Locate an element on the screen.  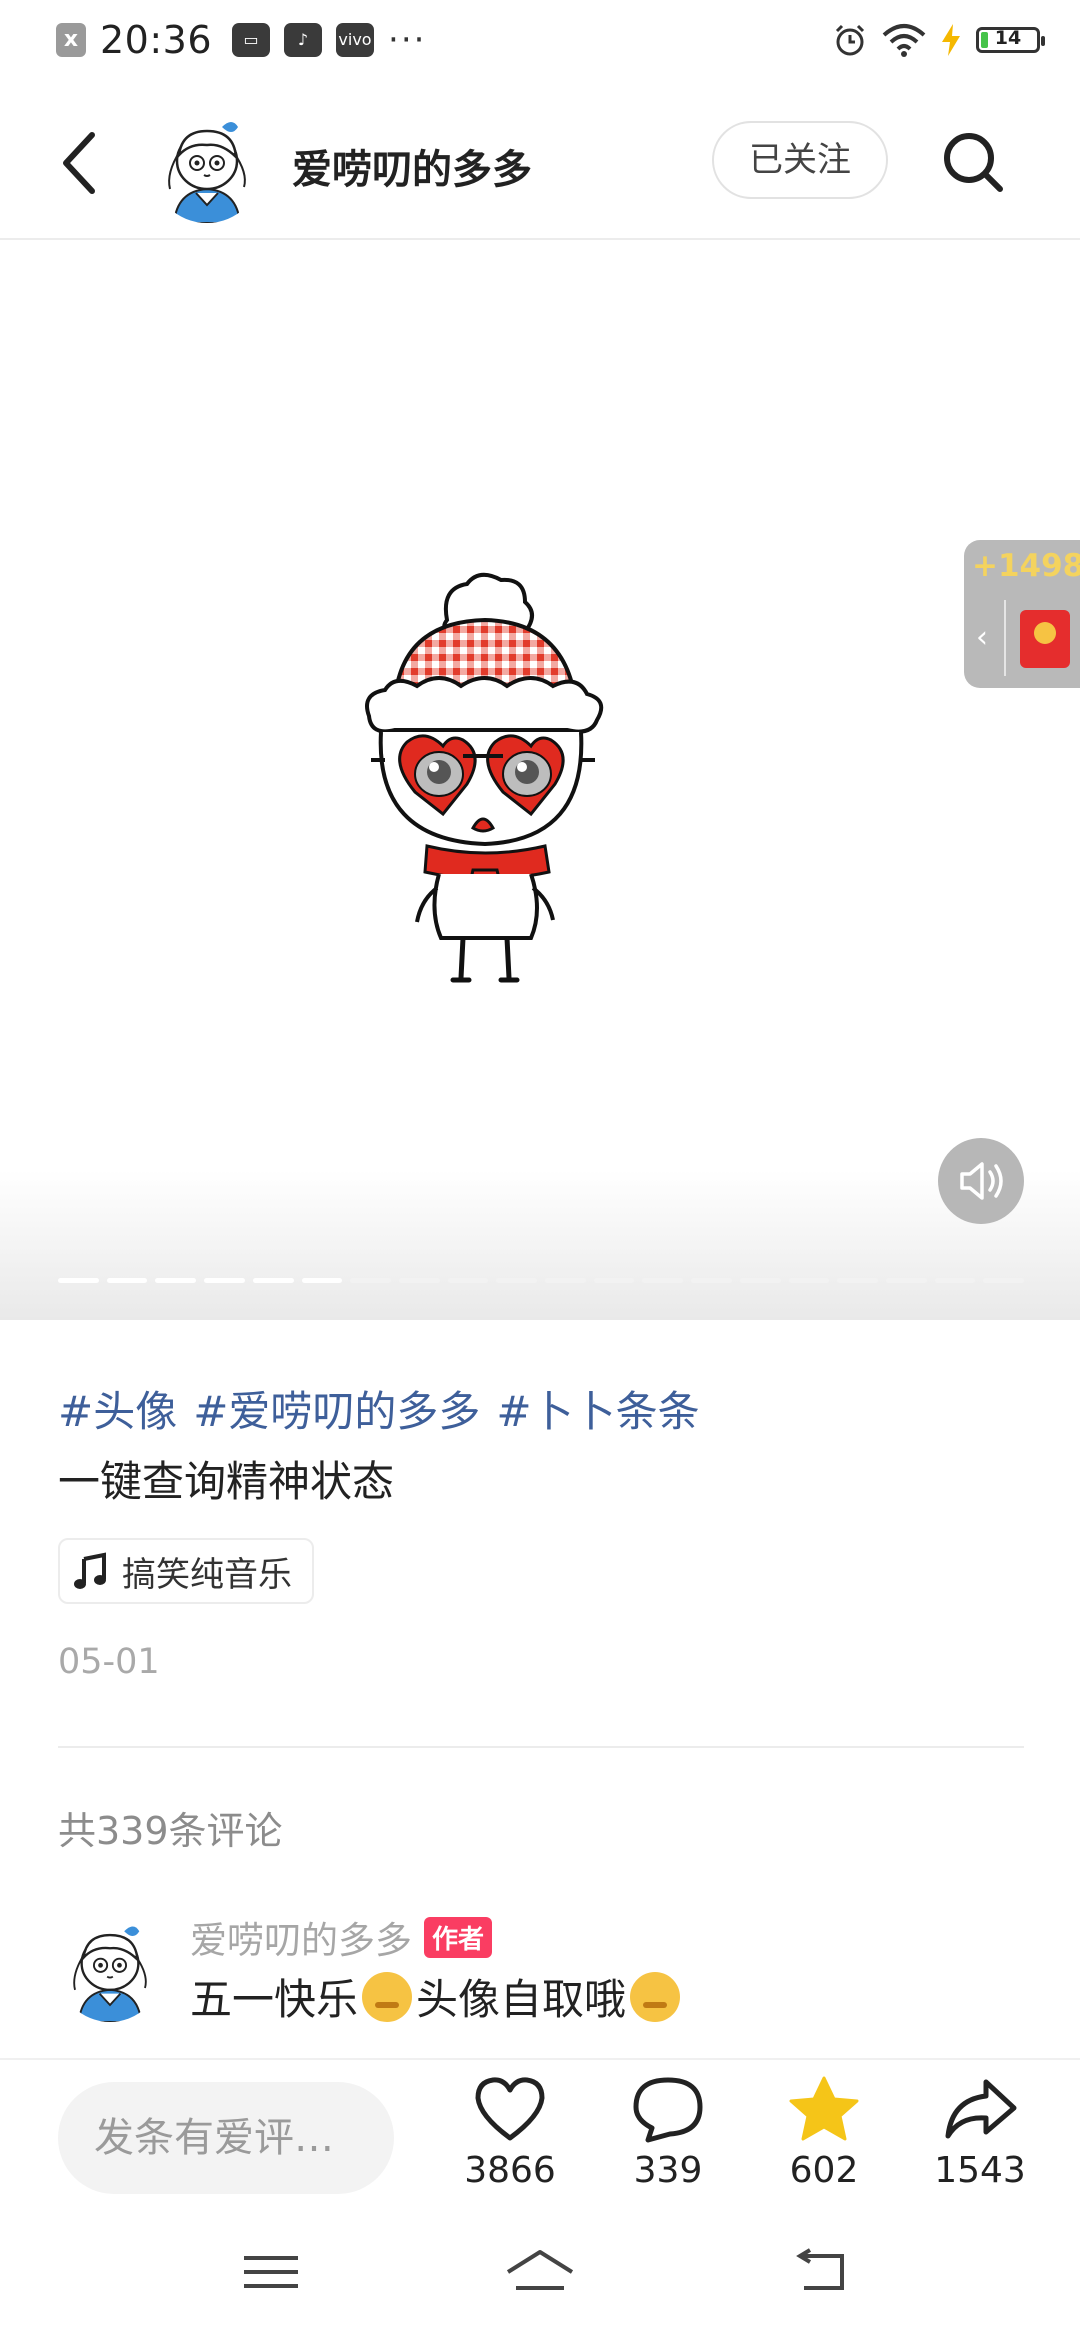
comment-button: 339 is located at coordinates (668, 2132).